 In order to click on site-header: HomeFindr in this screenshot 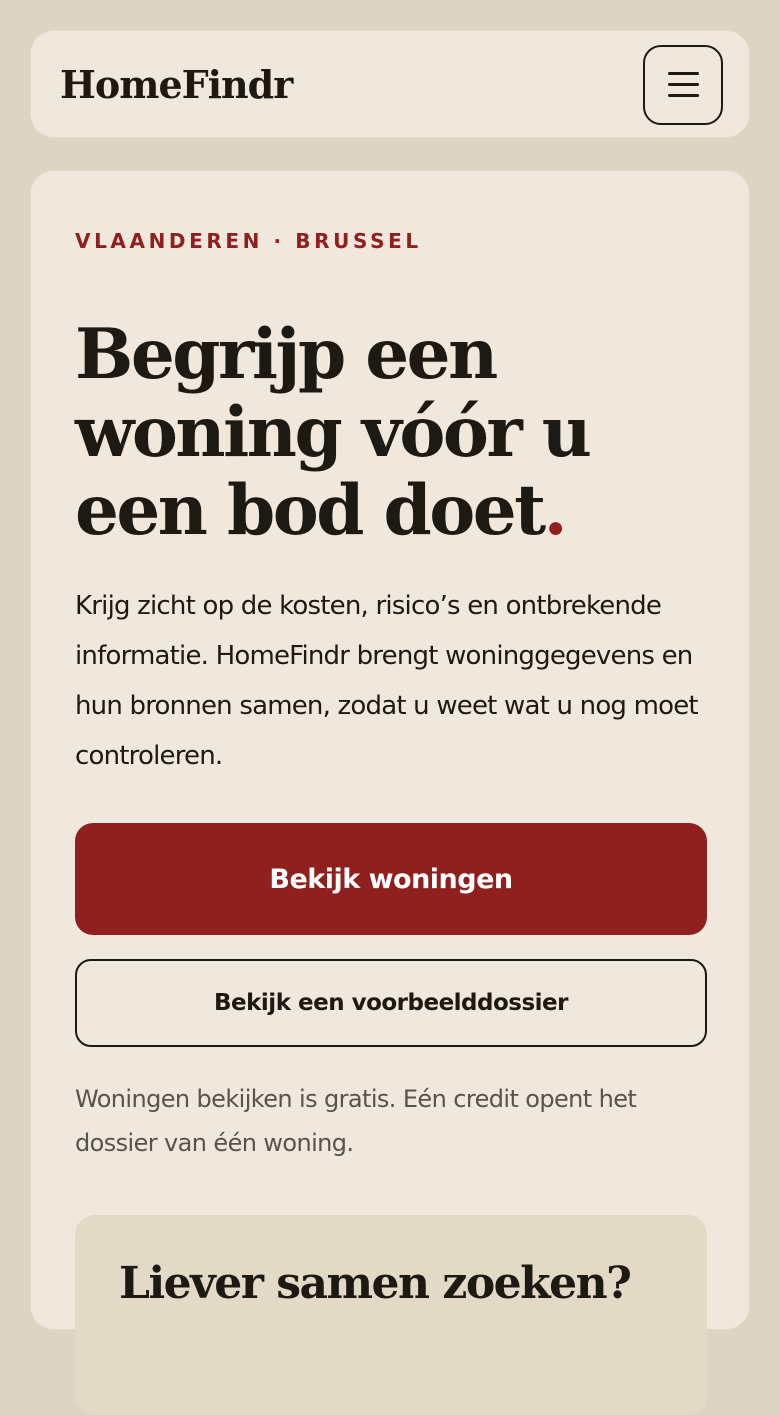, I will do `click(390, 84)`.